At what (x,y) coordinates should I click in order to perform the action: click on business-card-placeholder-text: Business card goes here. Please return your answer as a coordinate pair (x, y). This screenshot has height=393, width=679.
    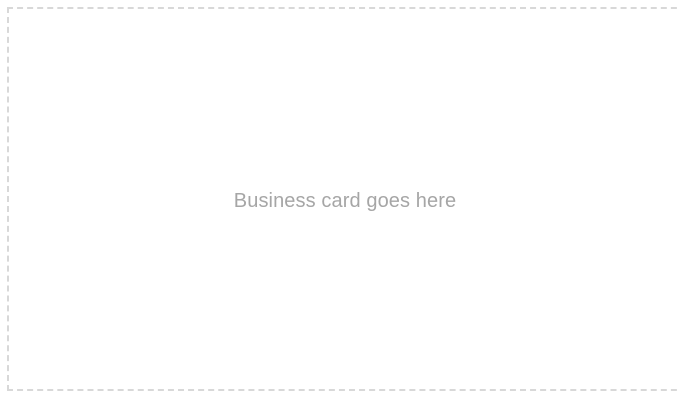
    Looking at the image, I should click on (345, 201).